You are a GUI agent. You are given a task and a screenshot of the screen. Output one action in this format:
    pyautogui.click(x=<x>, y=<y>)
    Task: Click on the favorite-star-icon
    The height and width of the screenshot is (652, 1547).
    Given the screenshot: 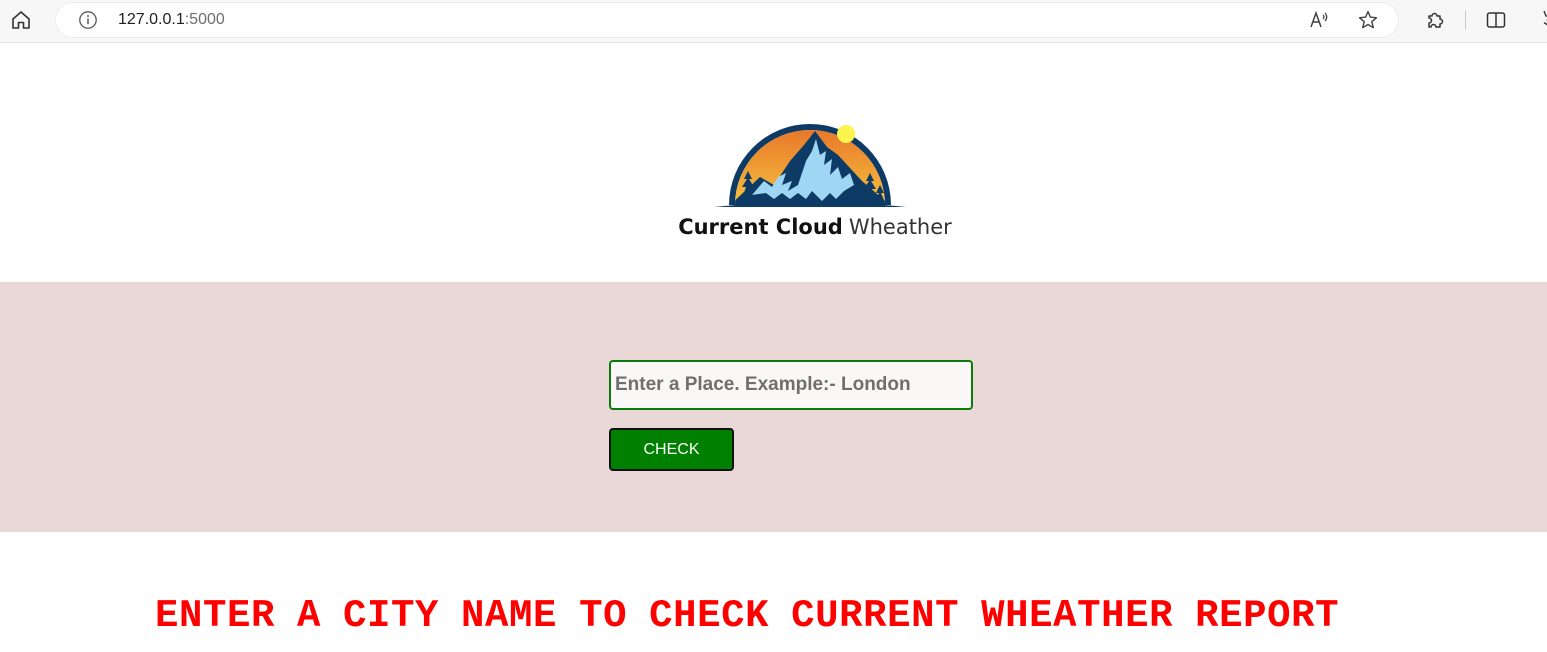 What is the action you would take?
    pyautogui.click(x=1368, y=20)
    